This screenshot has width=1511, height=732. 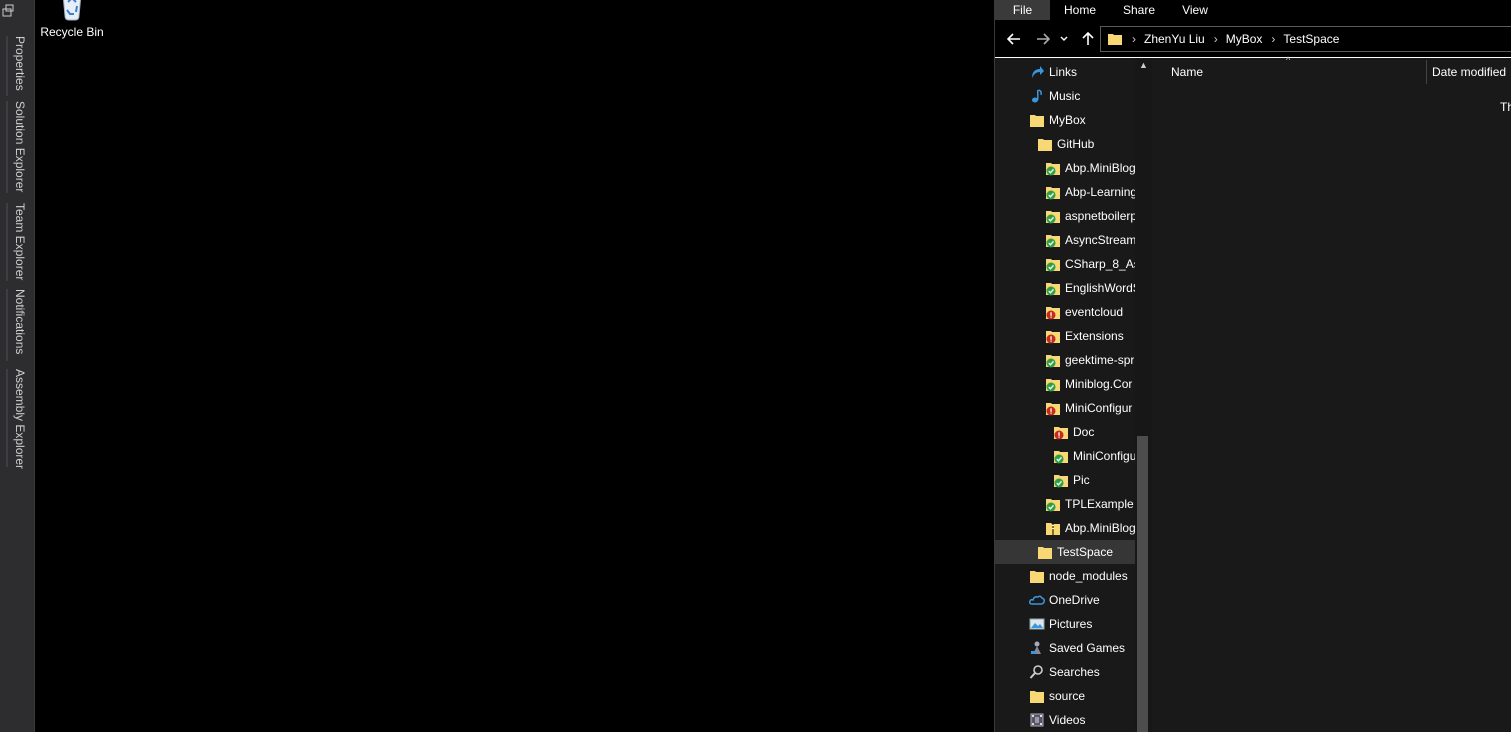 I want to click on nav-item-saved-games: Saved Games, so click(x=1065, y=648).